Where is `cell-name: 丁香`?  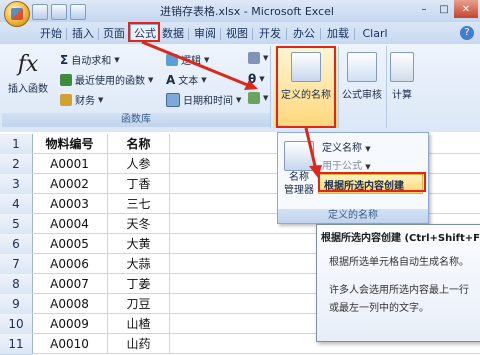
cell-name: 丁香 is located at coordinates (139, 184).